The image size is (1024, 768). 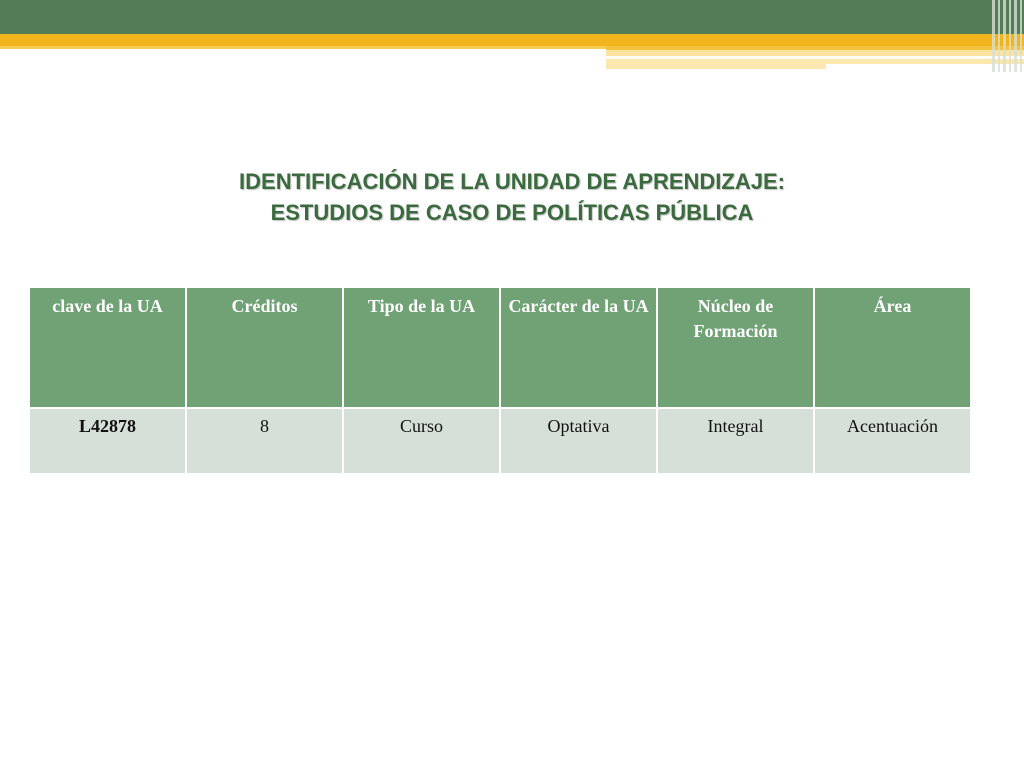 What do you see at coordinates (512, 40) in the screenshot?
I see `banner-gold-band` at bounding box center [512, 40].